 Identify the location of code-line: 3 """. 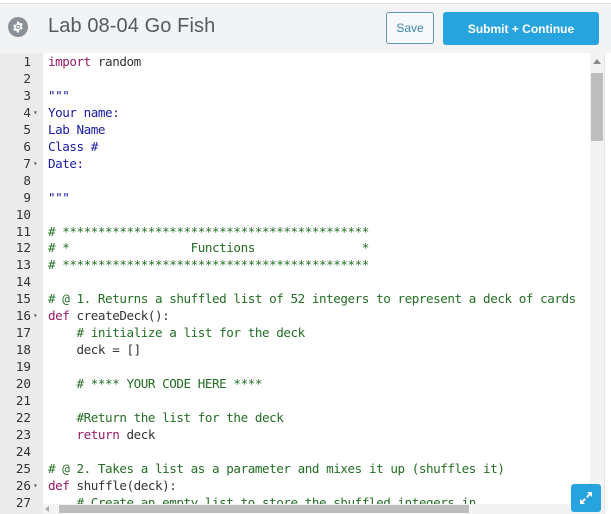
(295, 96).